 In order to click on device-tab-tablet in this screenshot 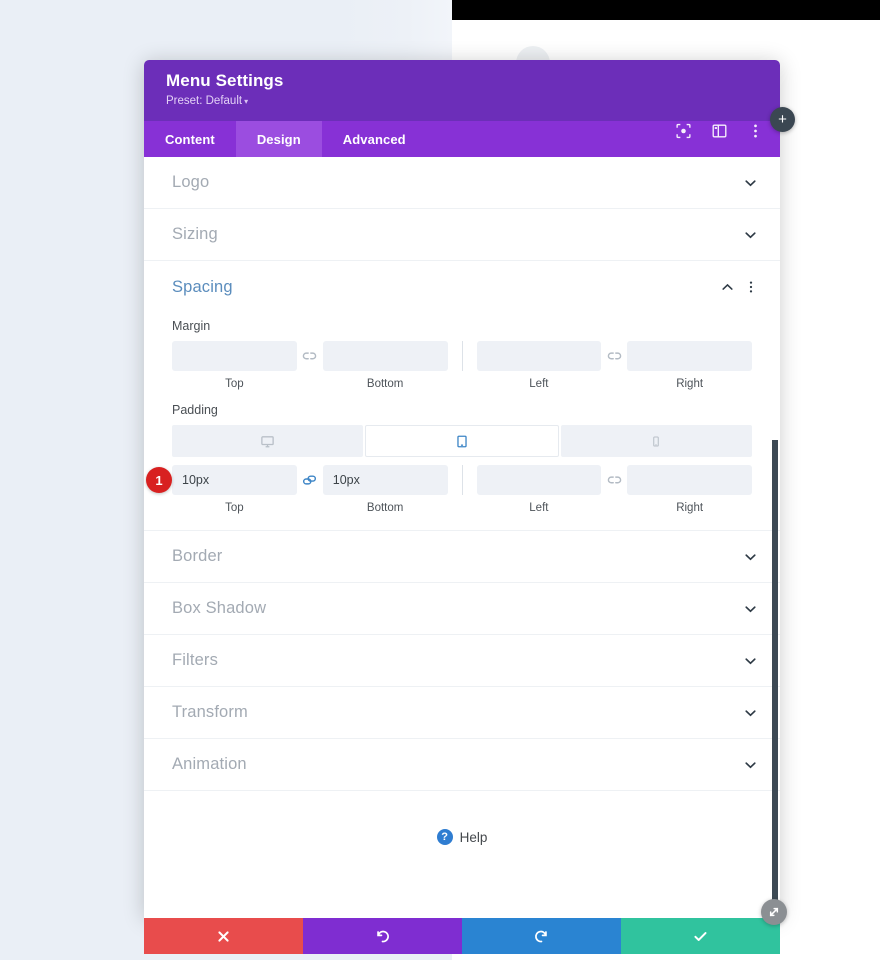, I will do `click(462, 441)`.